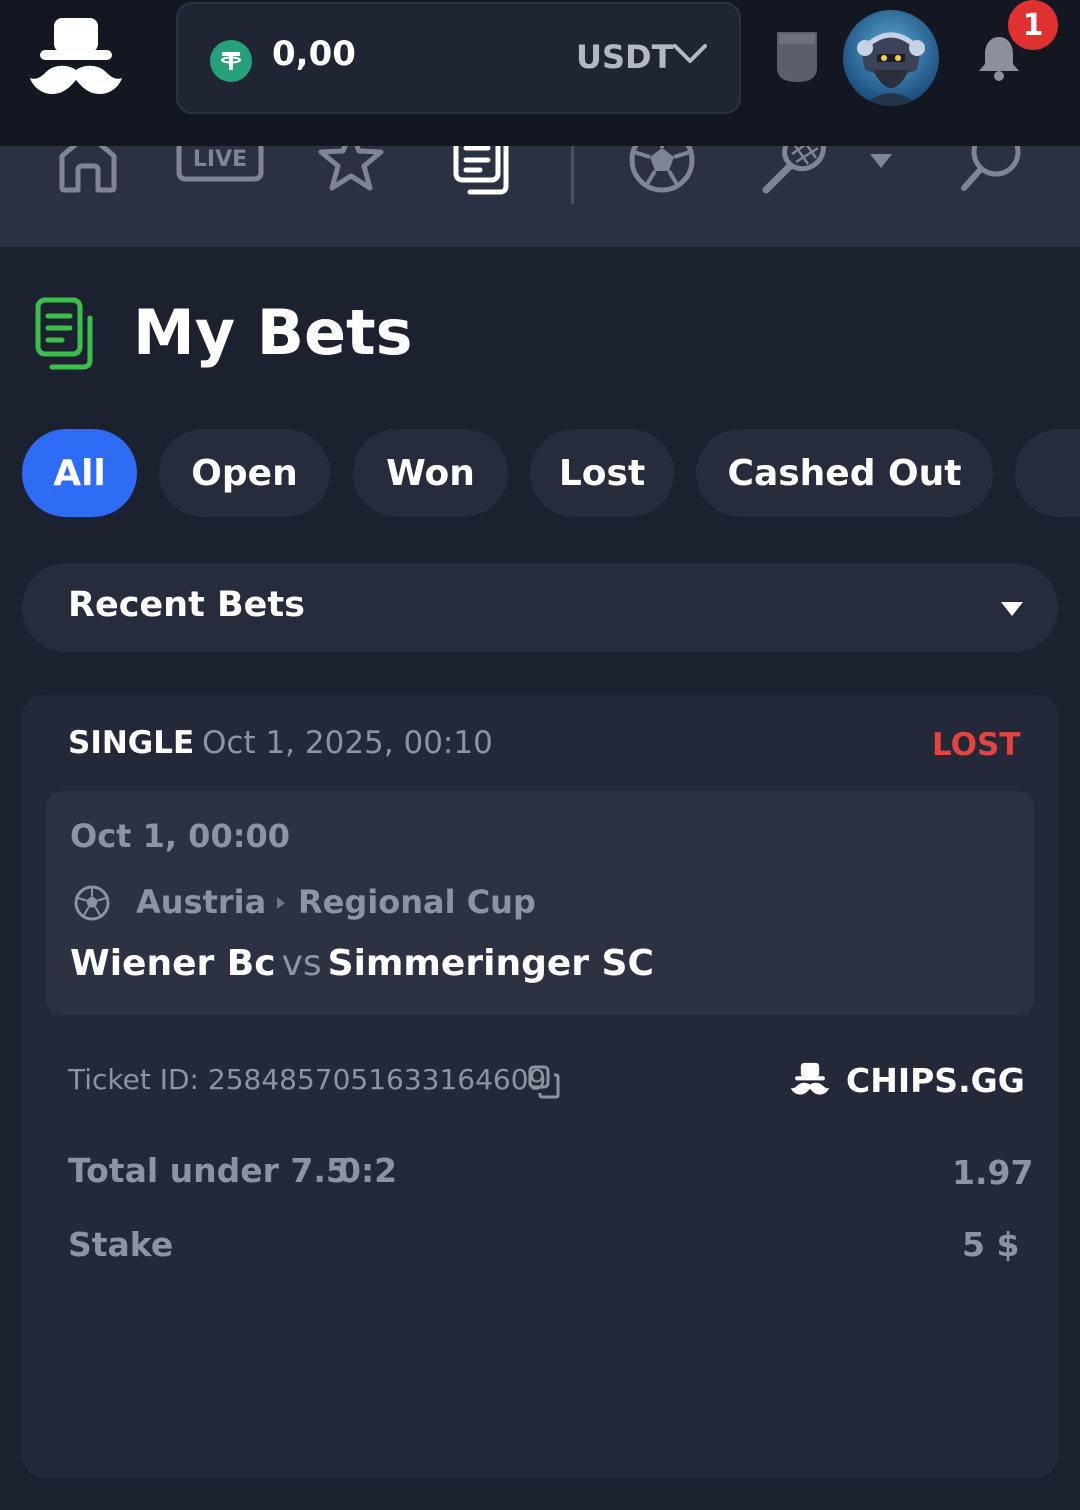  I want to click on tab-all: All, so click(79, 473).